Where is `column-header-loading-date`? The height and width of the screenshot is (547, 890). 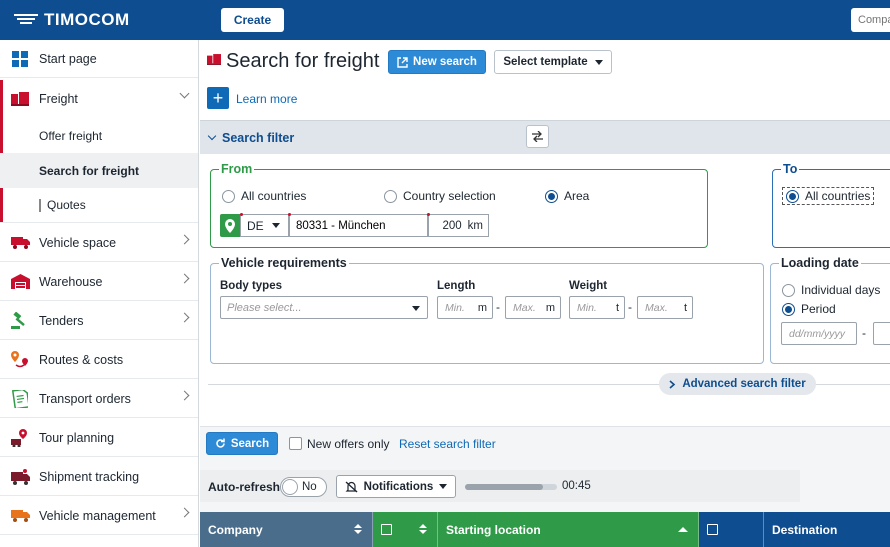
column-header-loading-date is located at coordinates (405, 529).